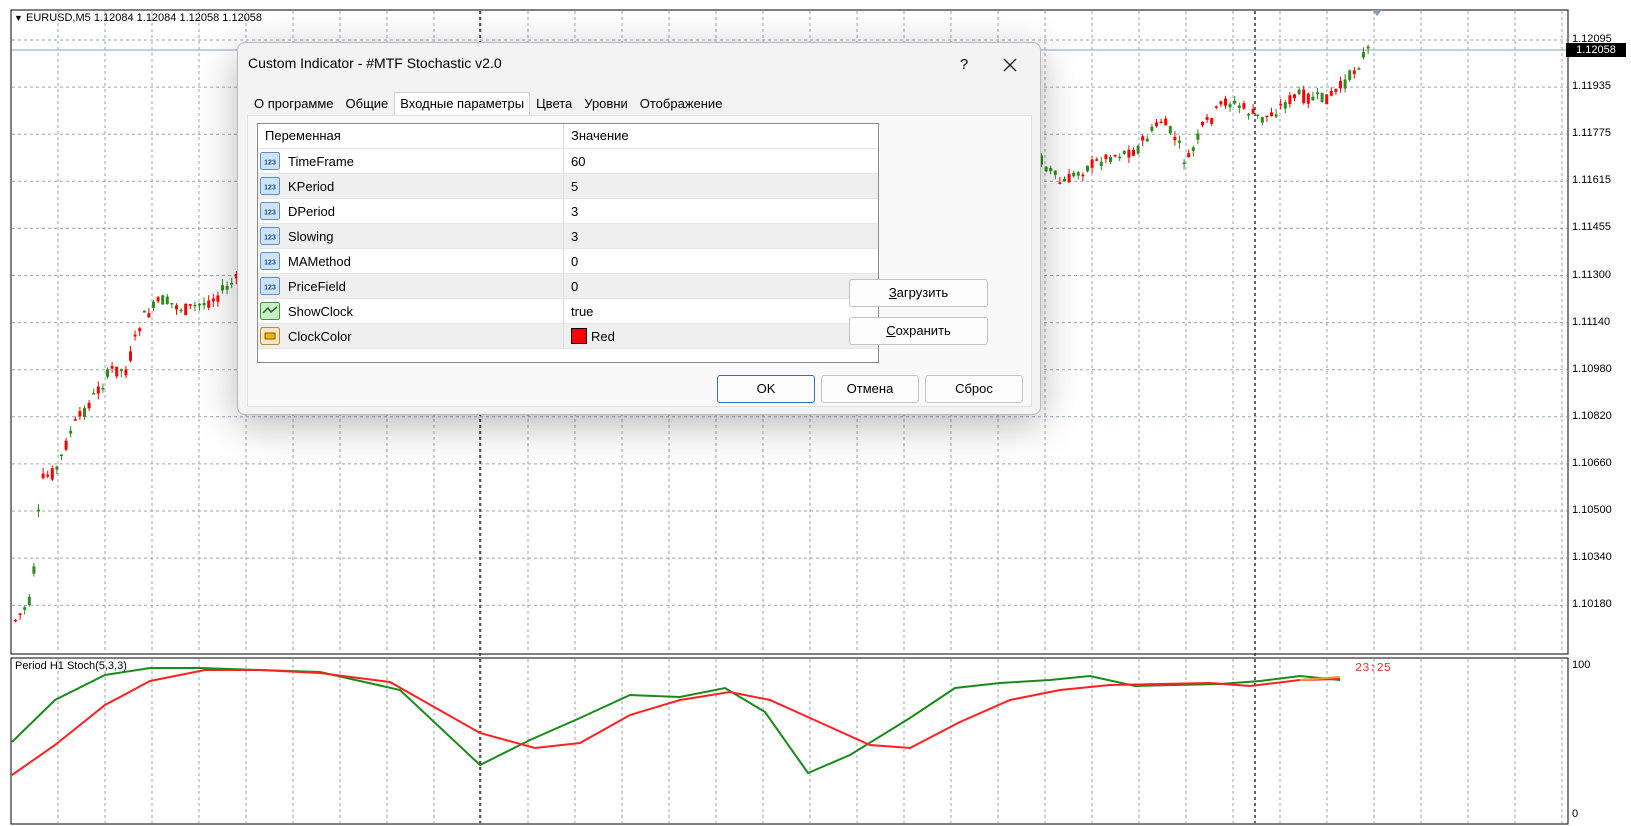 This screenshot has height=826, width=1631. Describe the element at coordinates (964, 65) in the screenshot. I see `help-button: ?` at that location.